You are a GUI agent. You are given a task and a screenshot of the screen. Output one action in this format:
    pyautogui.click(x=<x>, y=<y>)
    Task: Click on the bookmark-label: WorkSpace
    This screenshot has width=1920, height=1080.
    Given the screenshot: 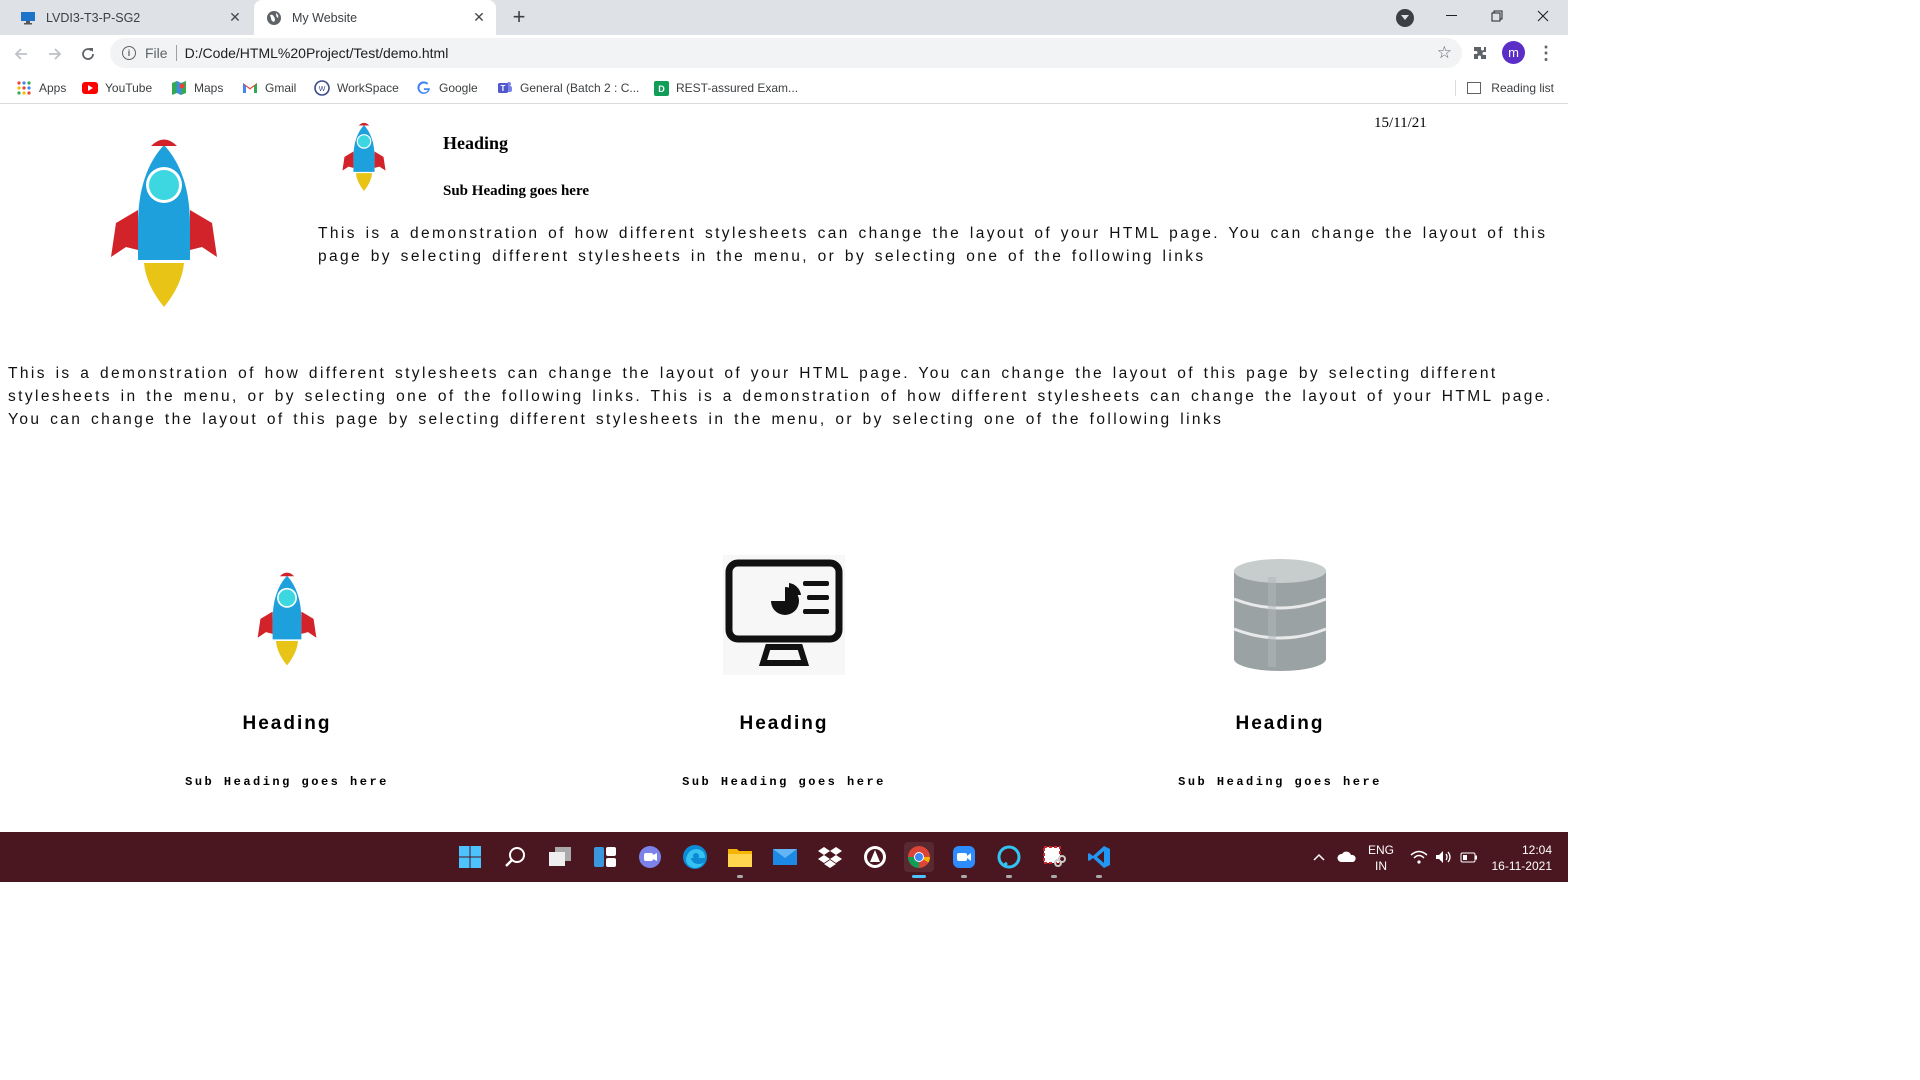 What is the action you would take?
    pyautogui.click(x=368, y=88)
    